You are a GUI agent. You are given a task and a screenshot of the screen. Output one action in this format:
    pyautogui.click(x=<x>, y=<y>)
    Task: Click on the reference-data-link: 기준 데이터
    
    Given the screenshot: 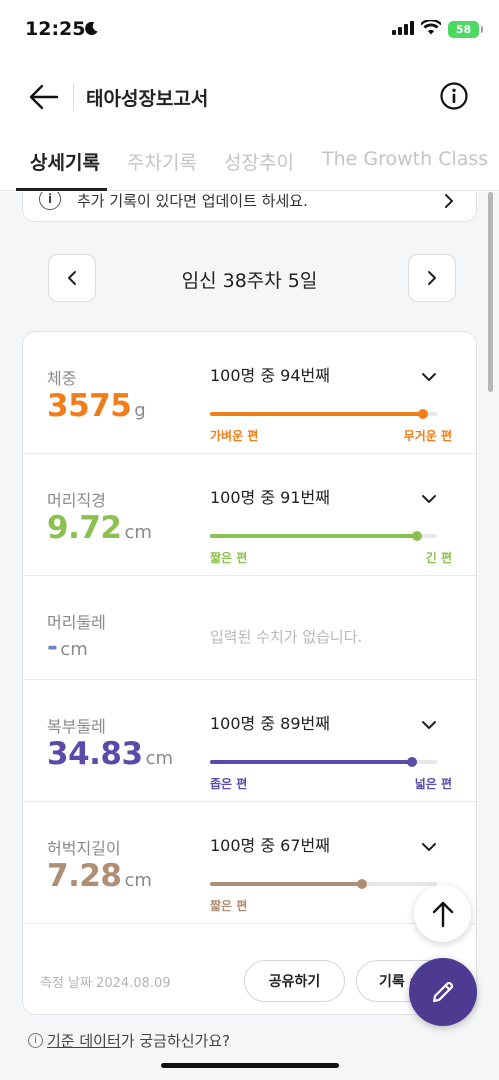 What is the action you would take?
    pyautogui.click(x=84, y=1041)
    